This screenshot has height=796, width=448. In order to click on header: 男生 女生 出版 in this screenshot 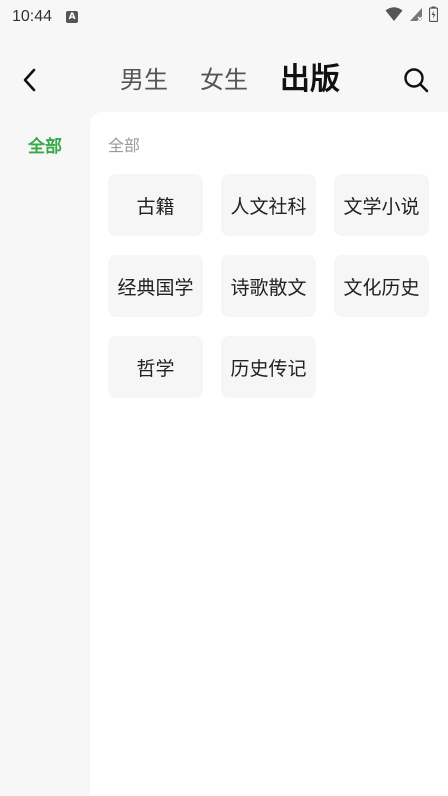, I will do `click(224, 80)`.